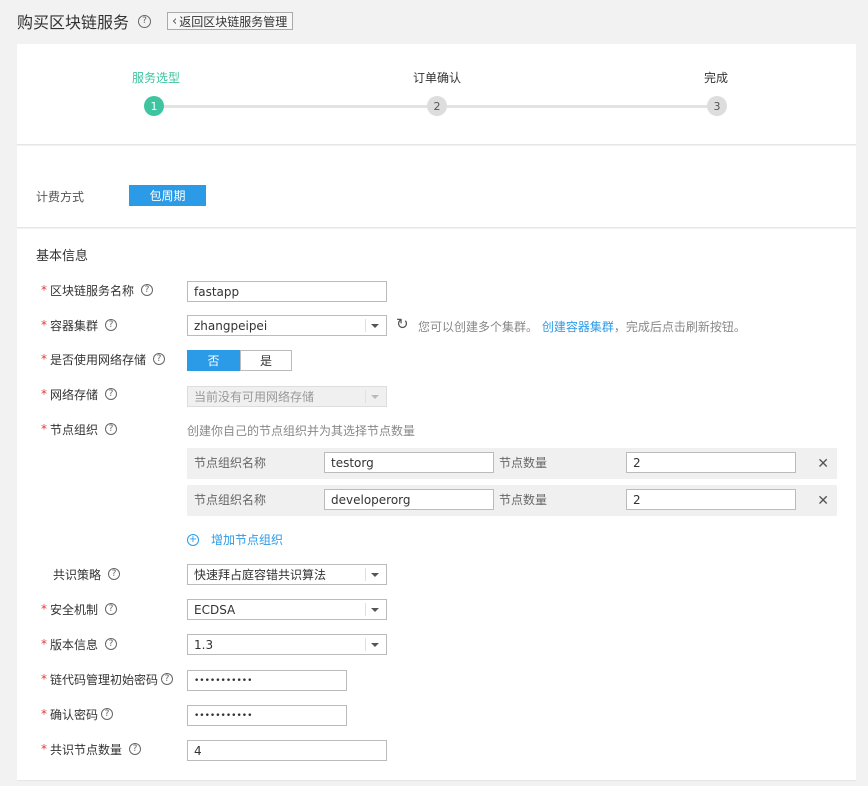 The height and width of the screenshot is (786, 868). I want to click on cluster-label: * 容器集群 ?, so click(79, 325).